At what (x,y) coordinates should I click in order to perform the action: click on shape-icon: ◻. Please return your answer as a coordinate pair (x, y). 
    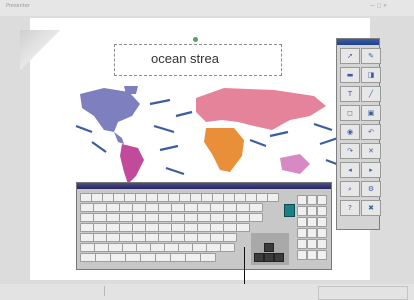
    Looking at the image, I should click on (350, 113).